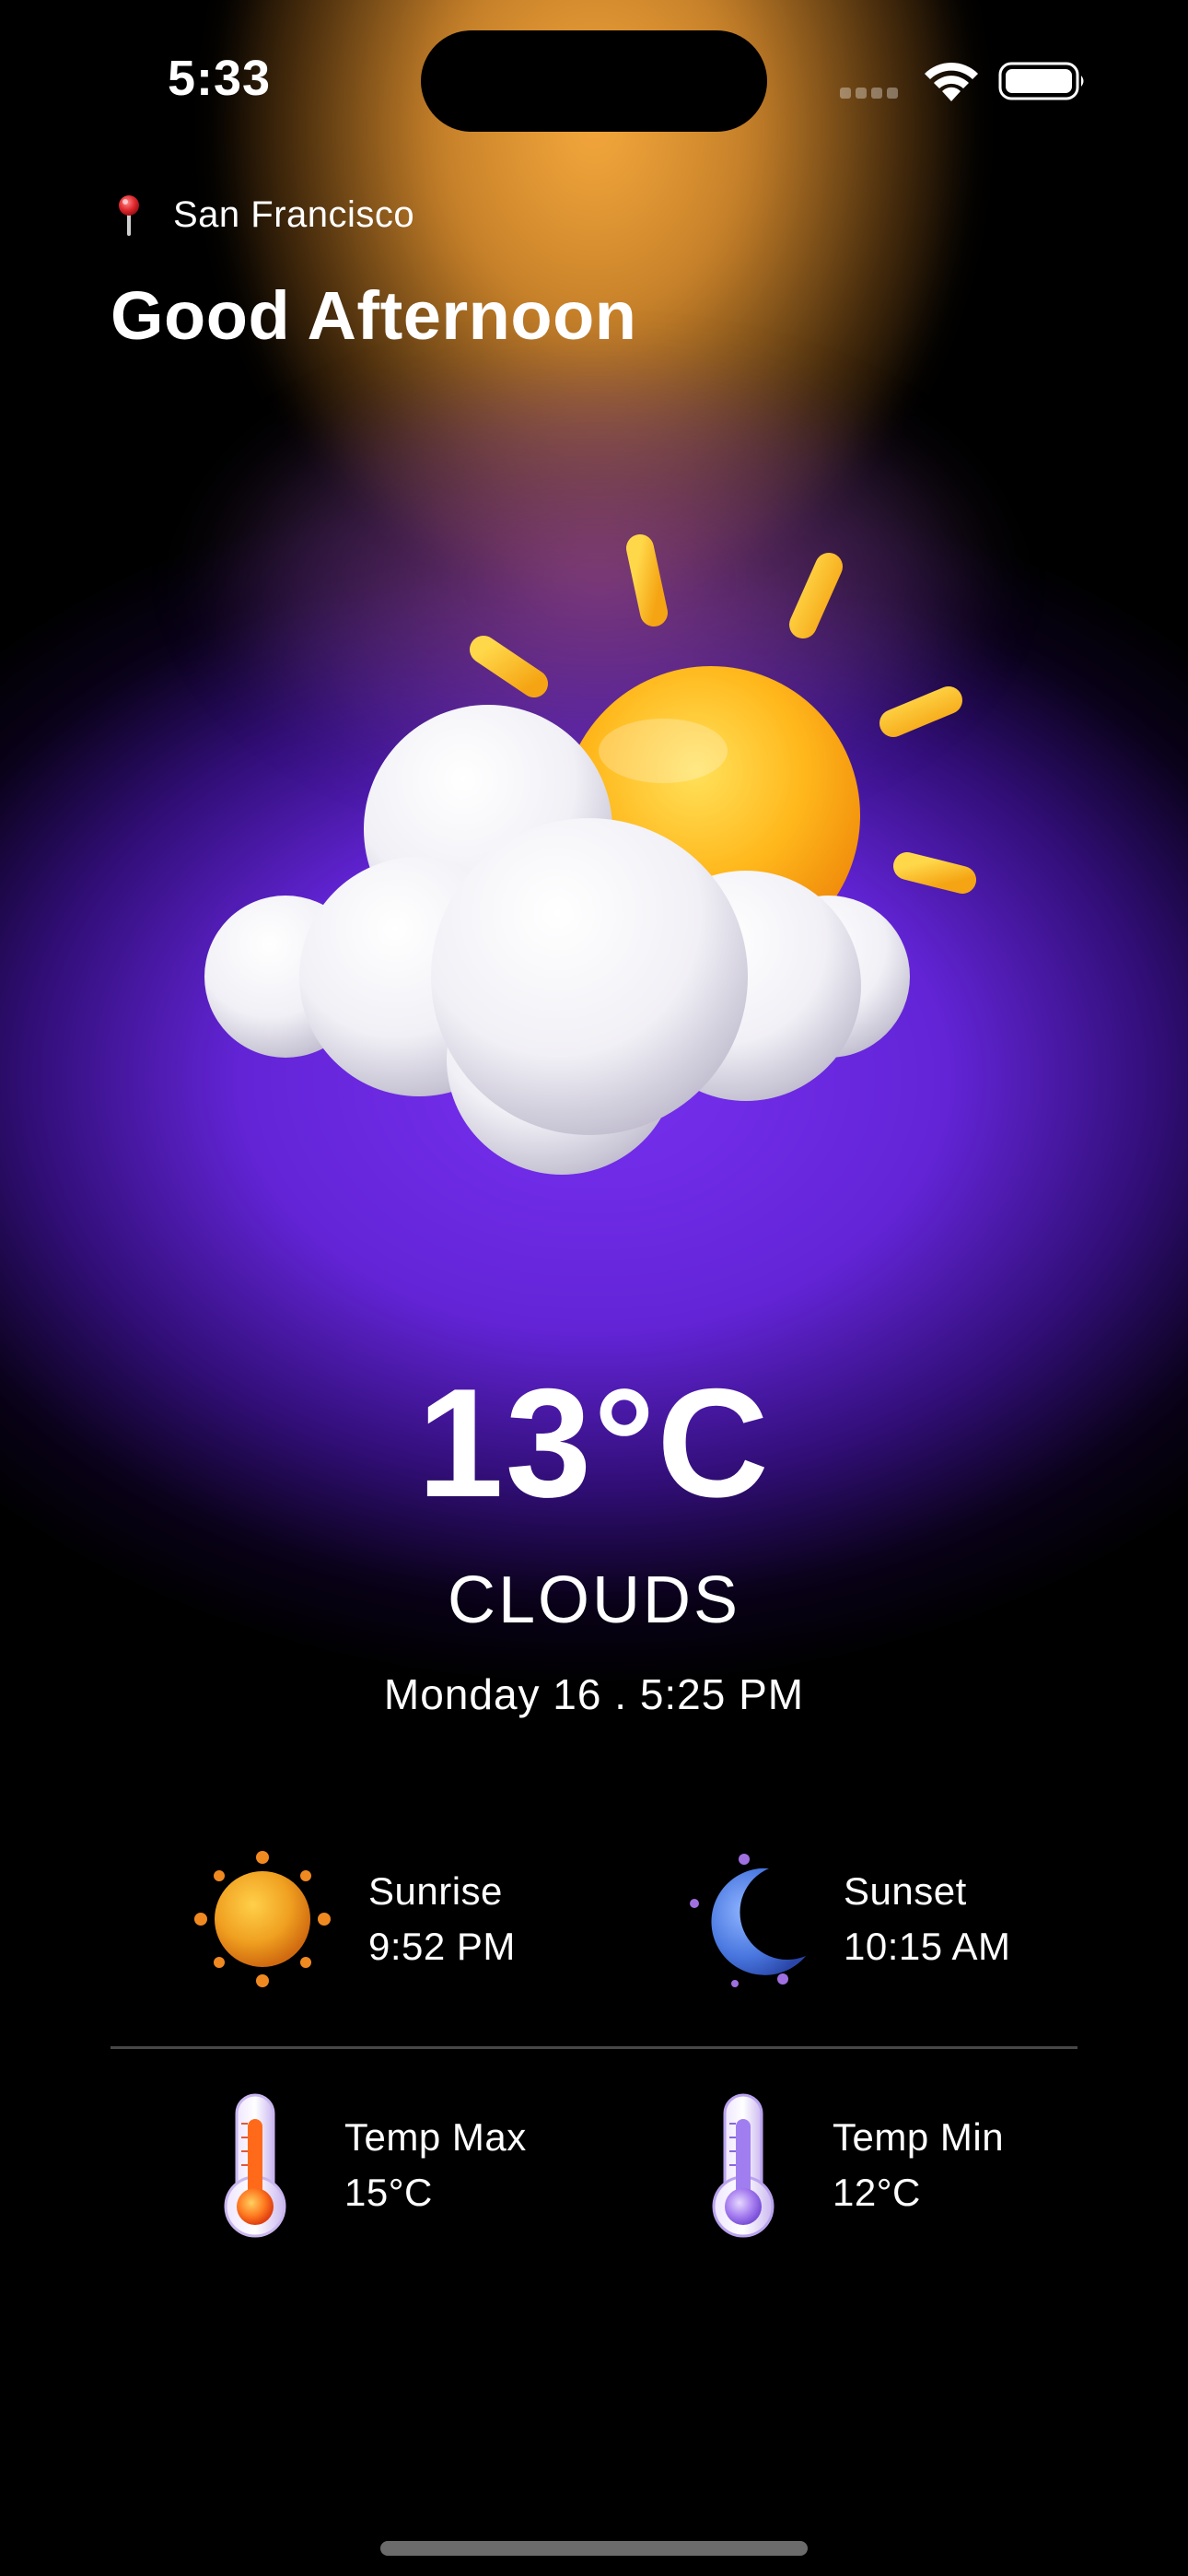  I want to click on weather-condition: CLOUDS, so click(594, 1600).